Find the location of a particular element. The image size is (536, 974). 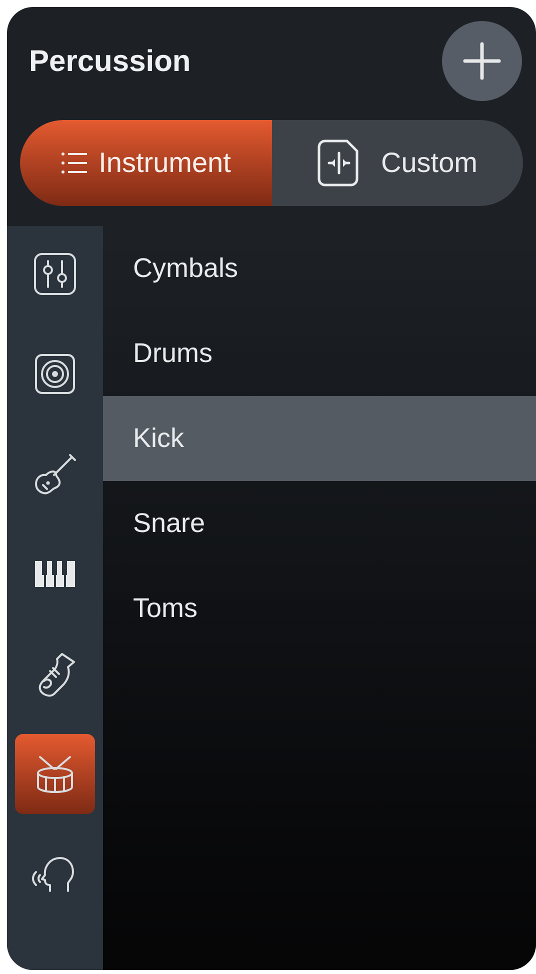

mixer-icon is located at coordinates (55, 274).